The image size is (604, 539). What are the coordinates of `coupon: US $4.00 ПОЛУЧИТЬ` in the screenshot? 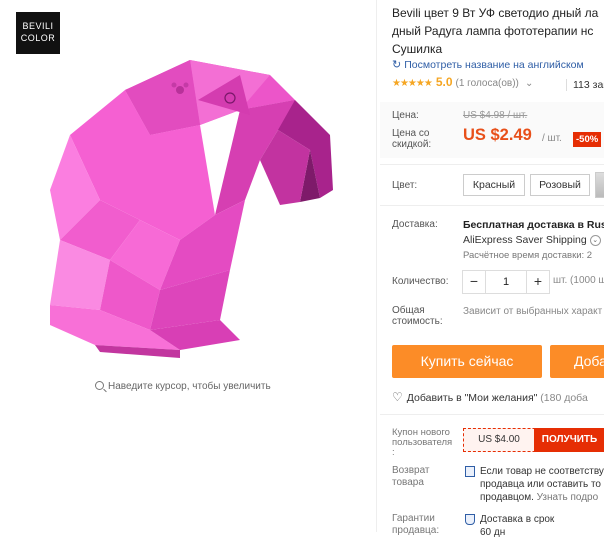 It's located at (533, 440).